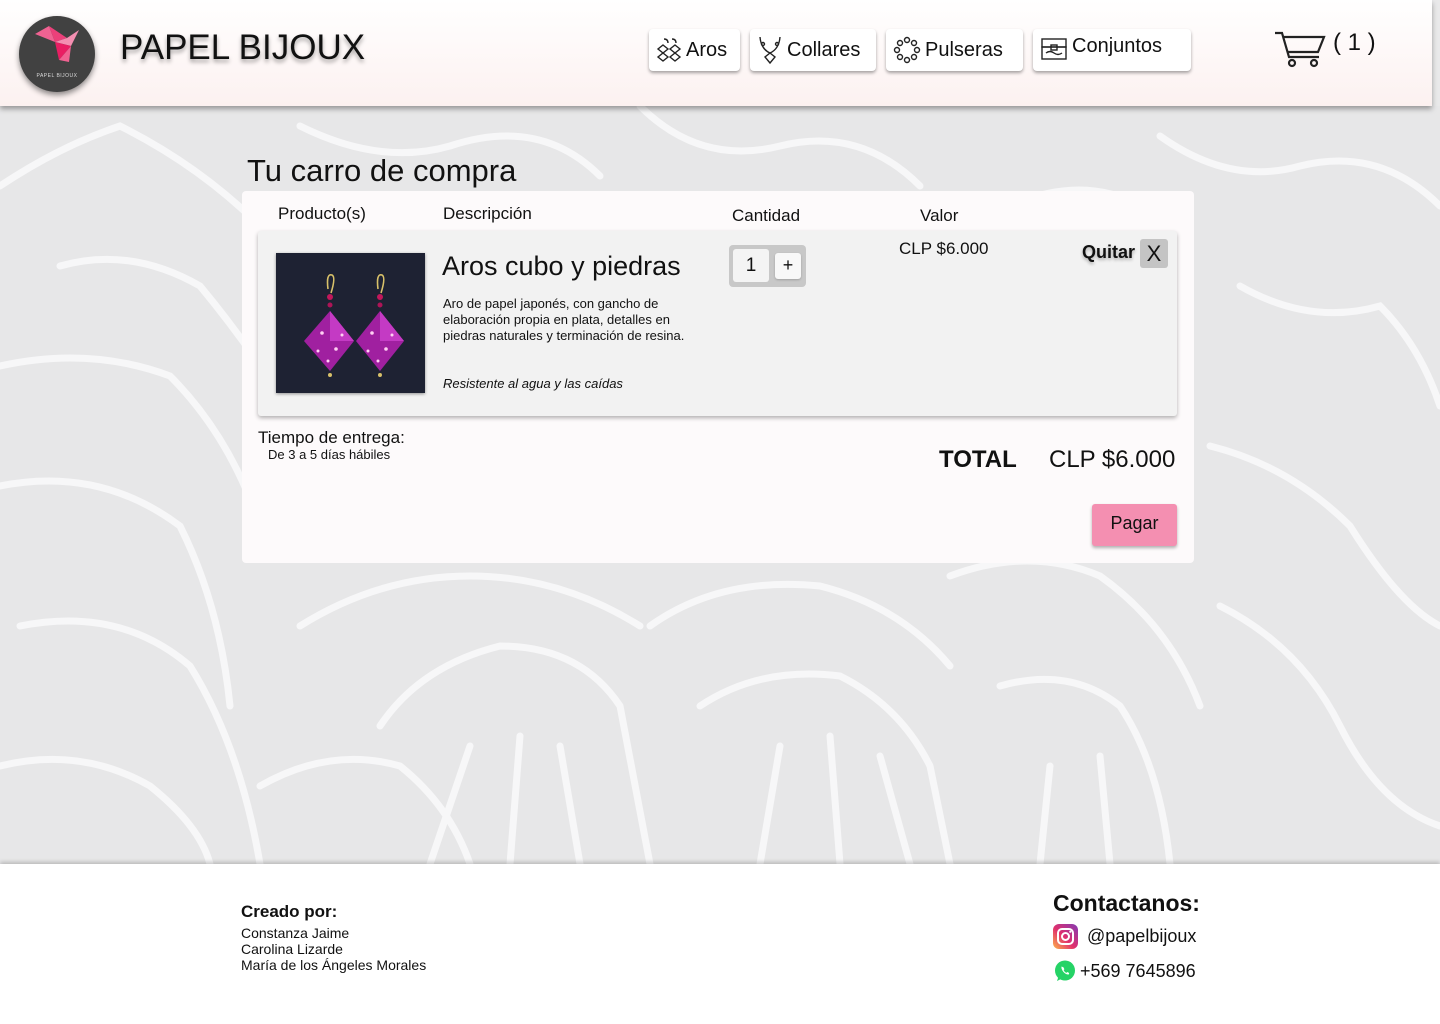 Image resolution: width=1440 pixels, height=1024 pixels. Describe the element at coordinates (770, 50) in the screenshot. I see `necklace-icon` at that location.